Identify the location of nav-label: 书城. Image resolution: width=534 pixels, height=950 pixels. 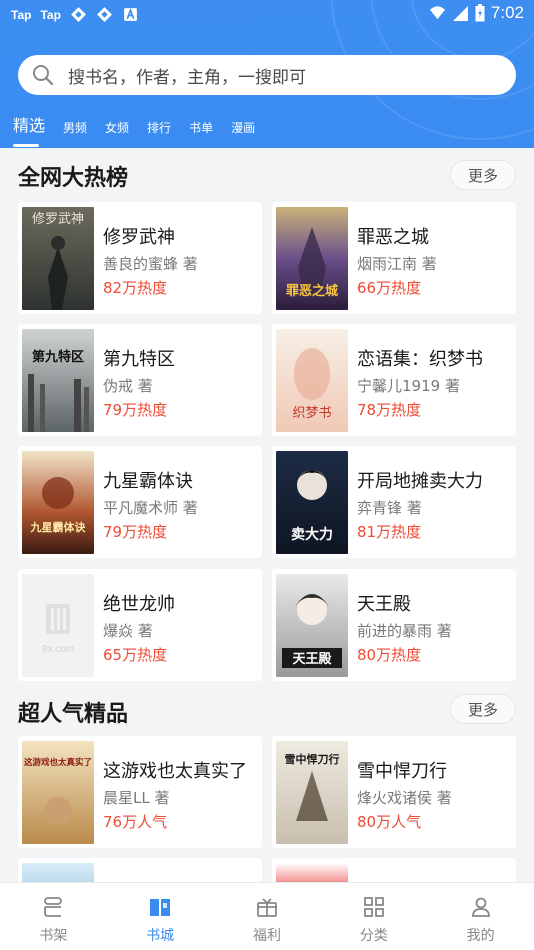
(160, 936).